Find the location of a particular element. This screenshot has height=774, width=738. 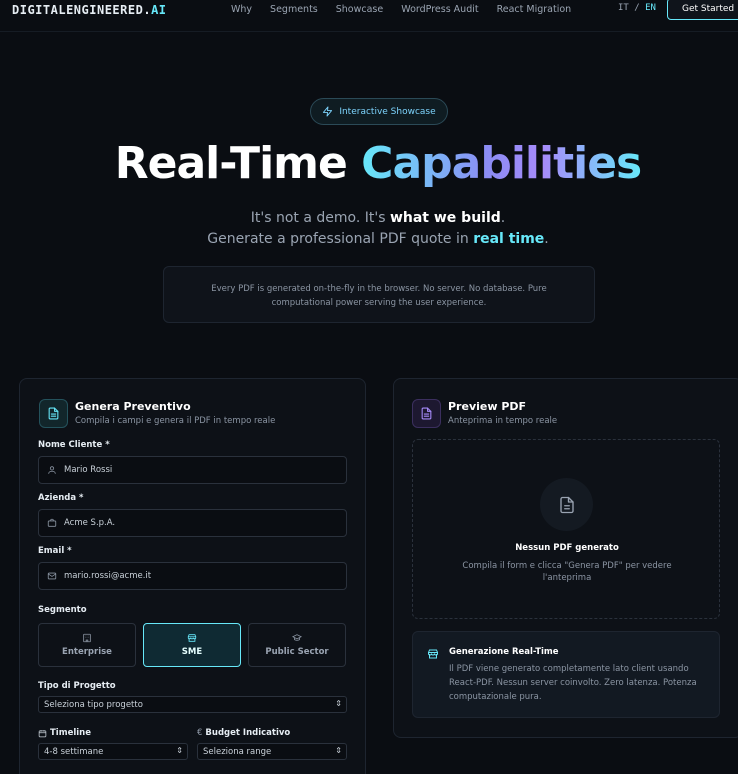

segment-public-sector: Public Sector is located at coordinates (297, 645).